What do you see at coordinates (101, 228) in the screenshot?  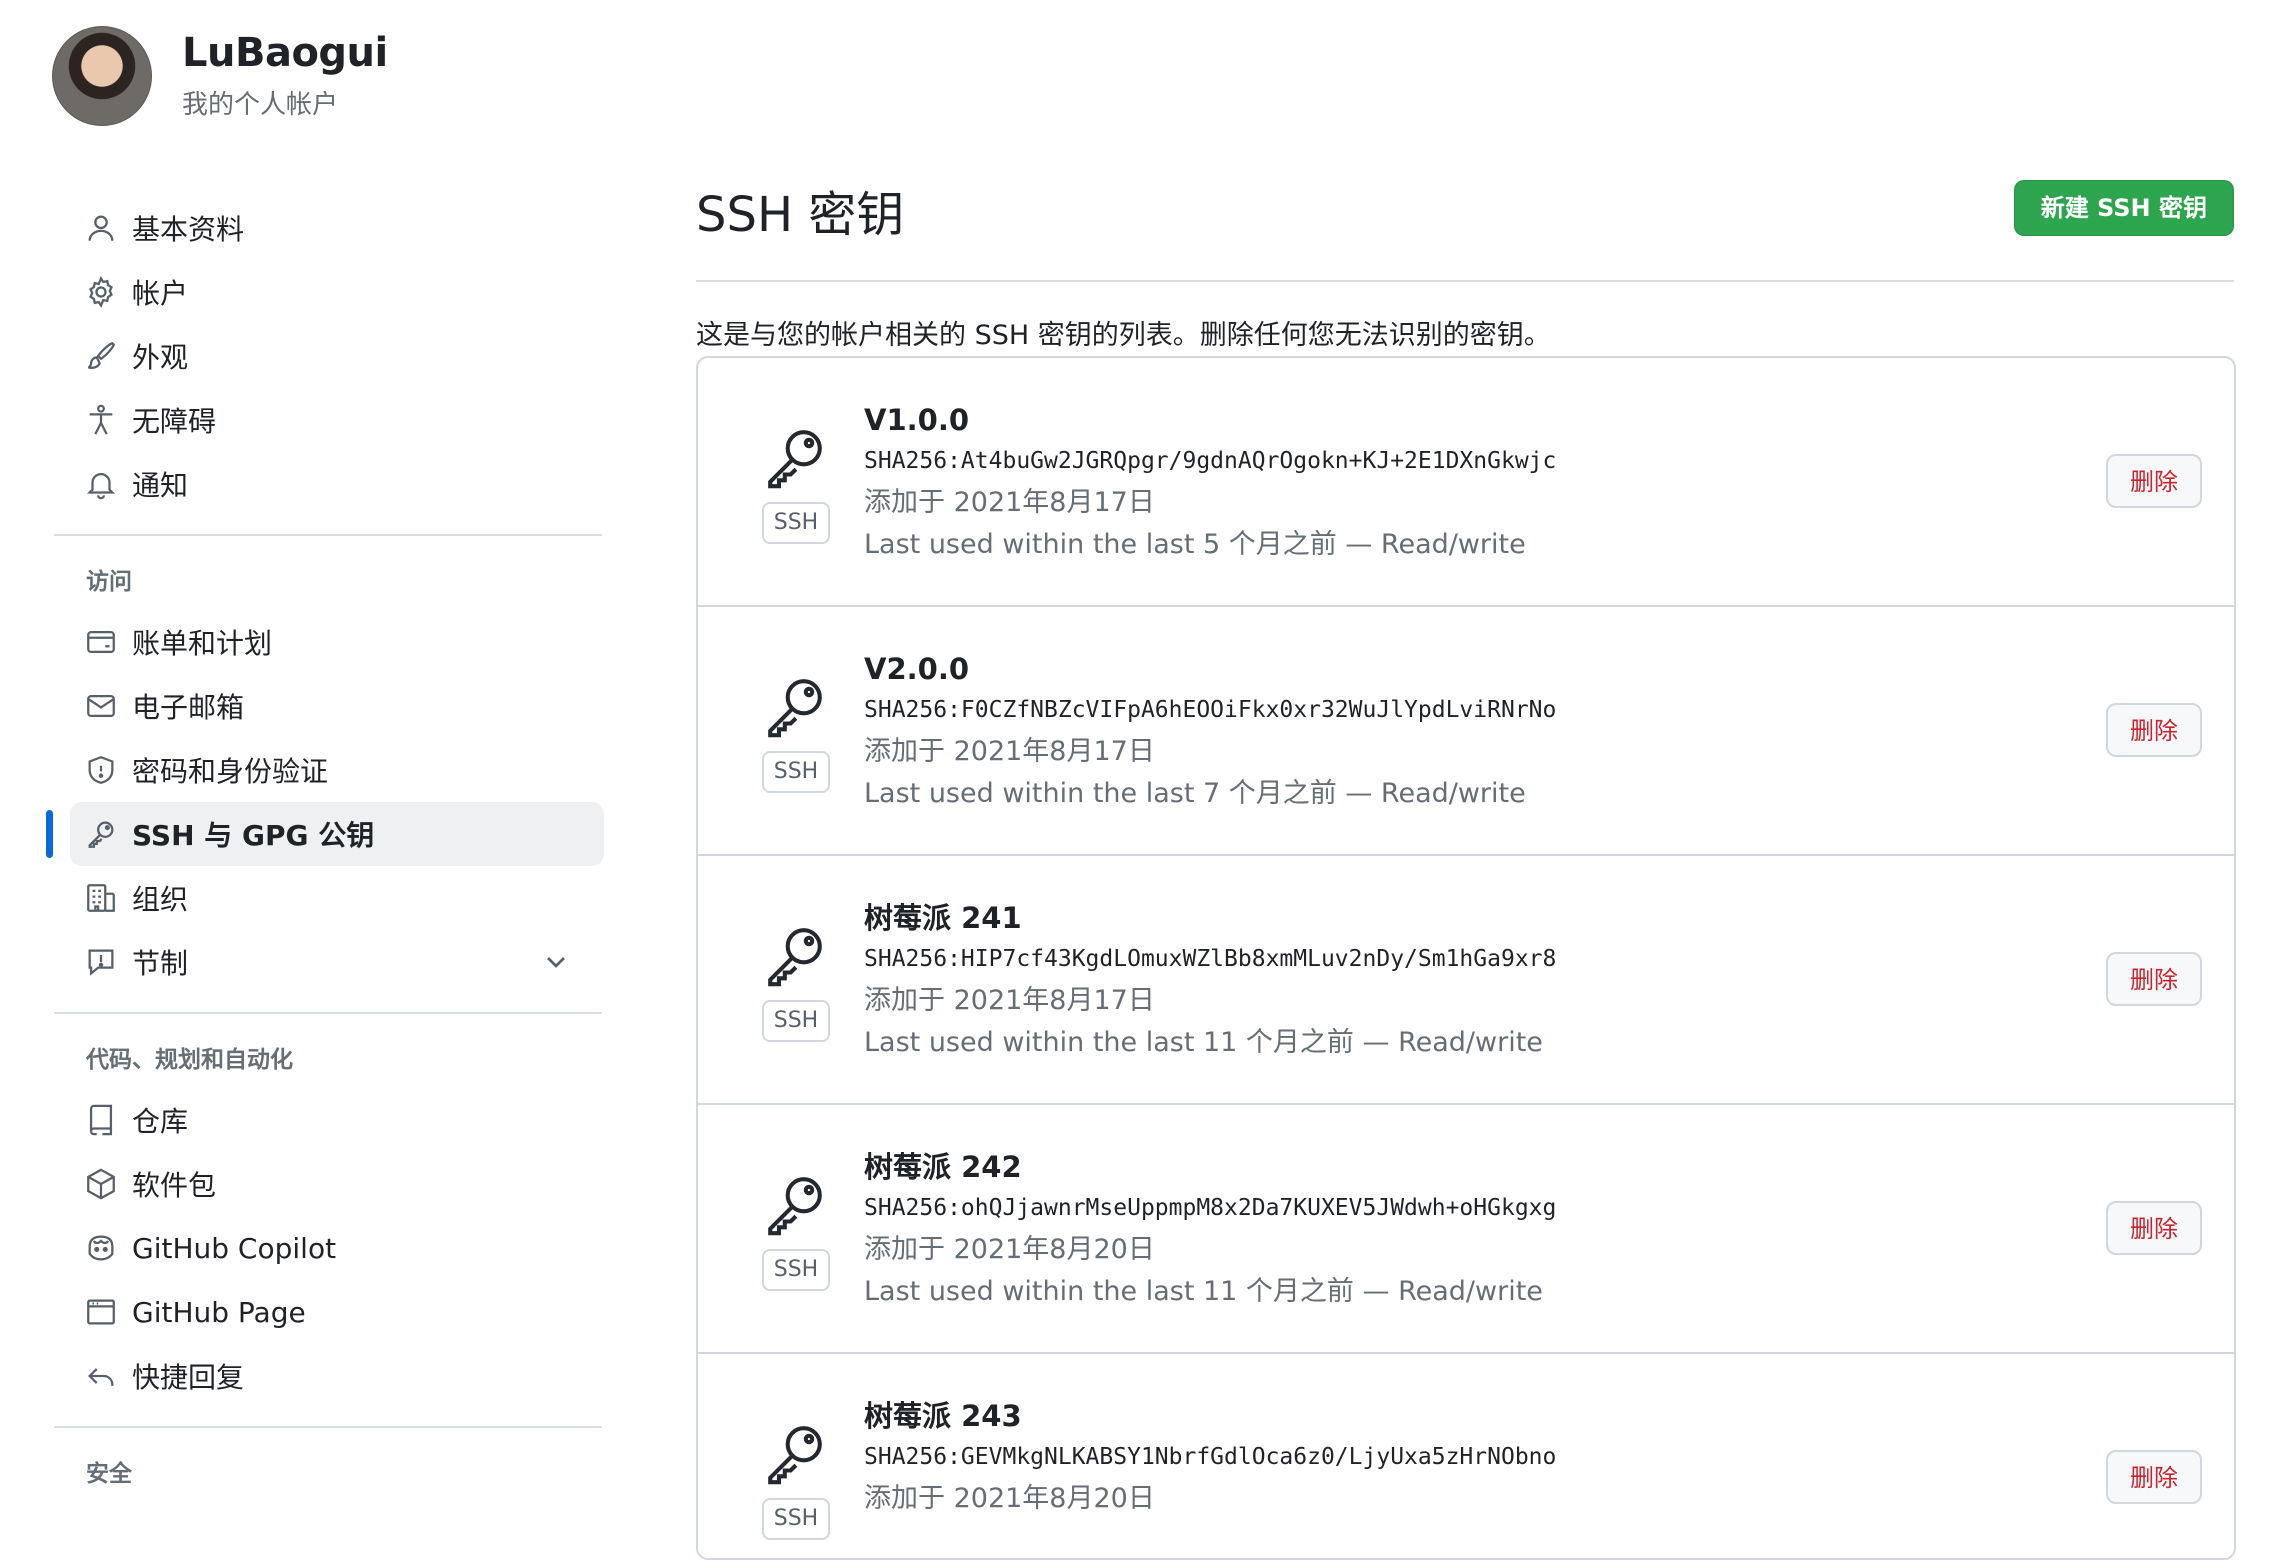 I see `person-icon` at bounding box center [101, 228].